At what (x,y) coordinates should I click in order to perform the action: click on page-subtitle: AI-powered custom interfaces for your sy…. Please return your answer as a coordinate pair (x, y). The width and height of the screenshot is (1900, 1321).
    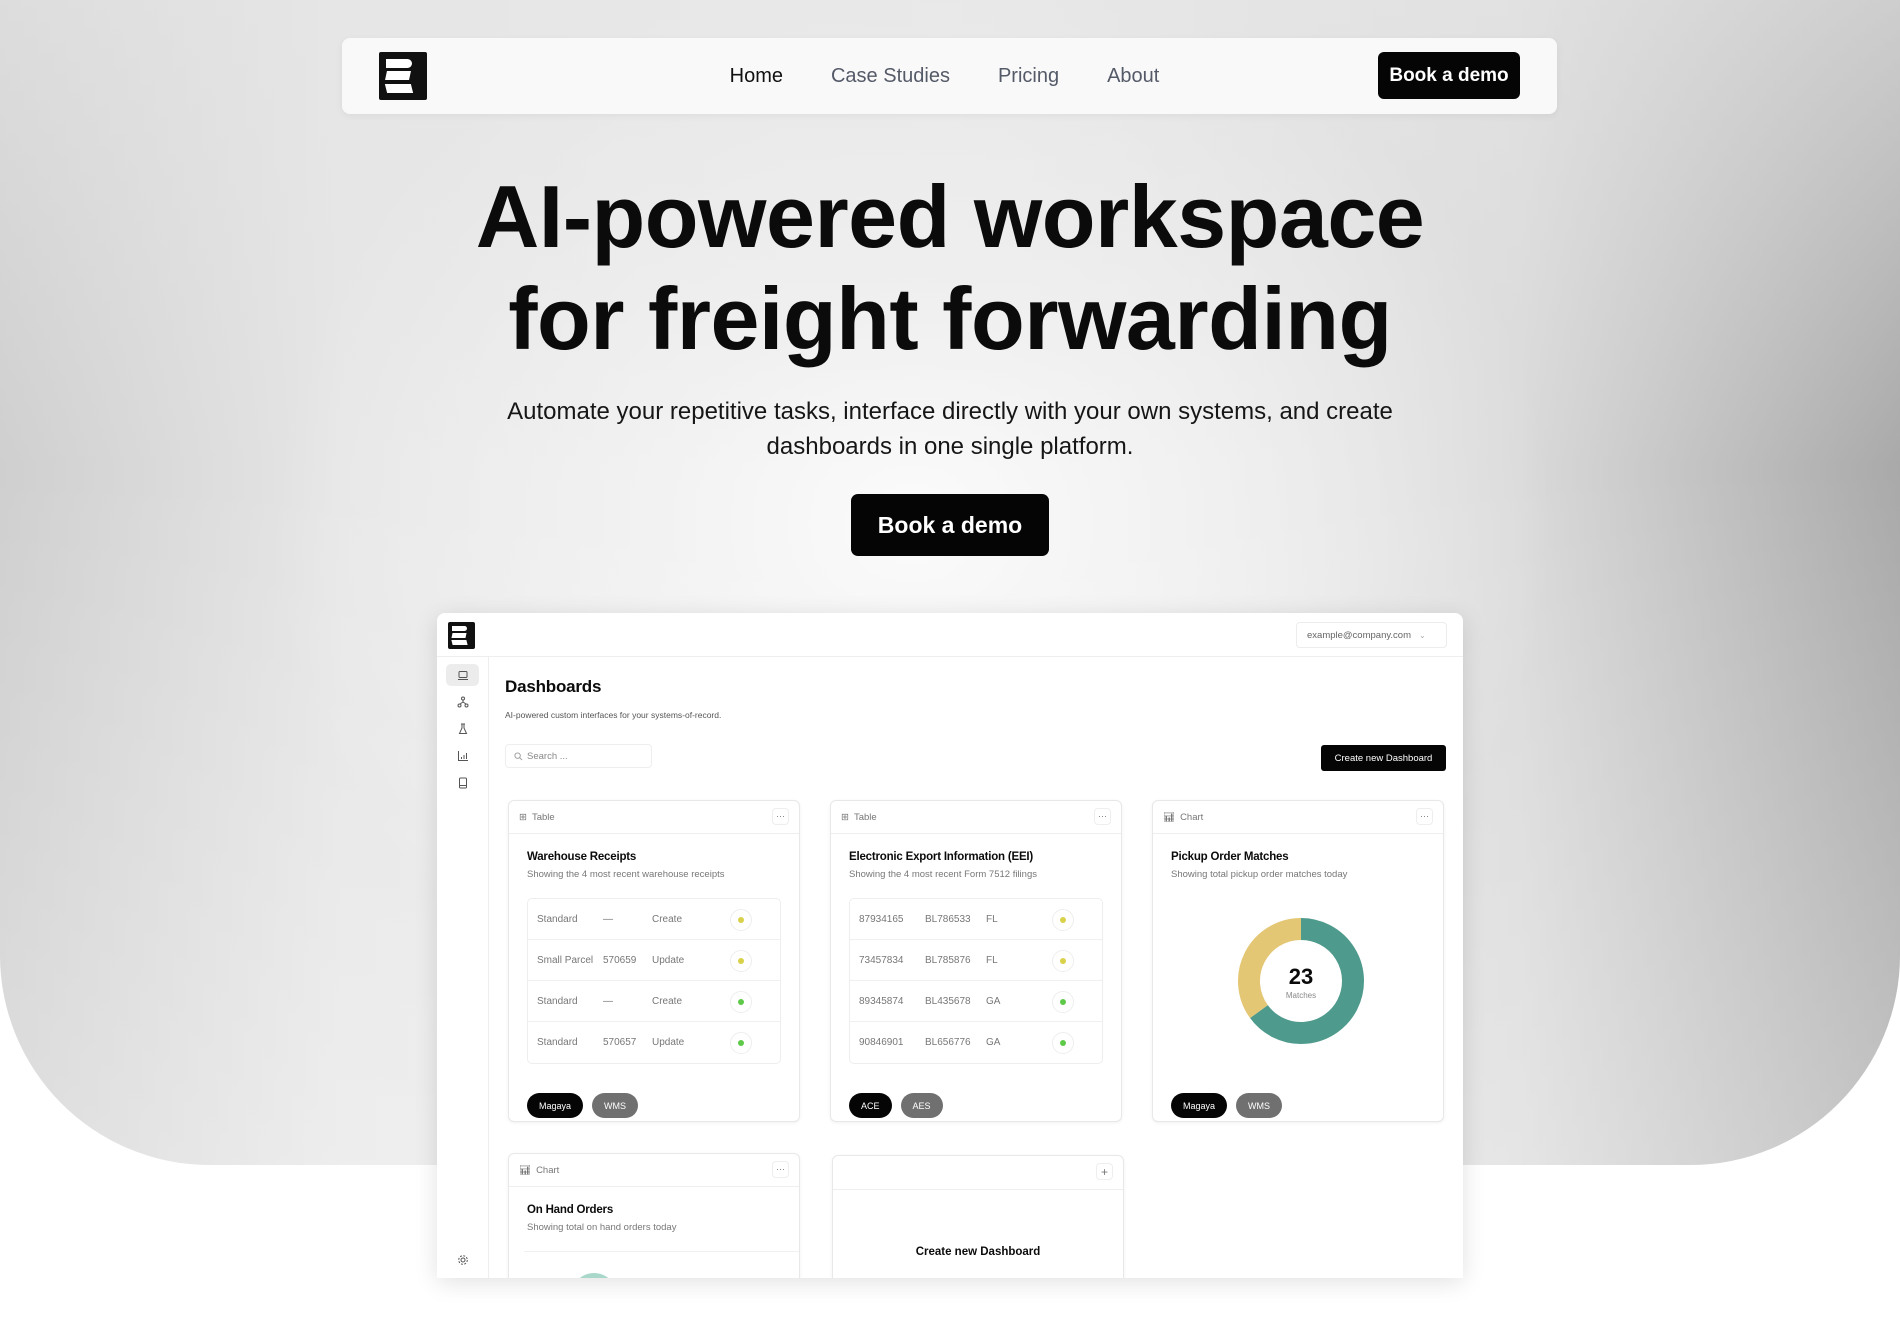
    Looking at the image, I should click on (613, 715).